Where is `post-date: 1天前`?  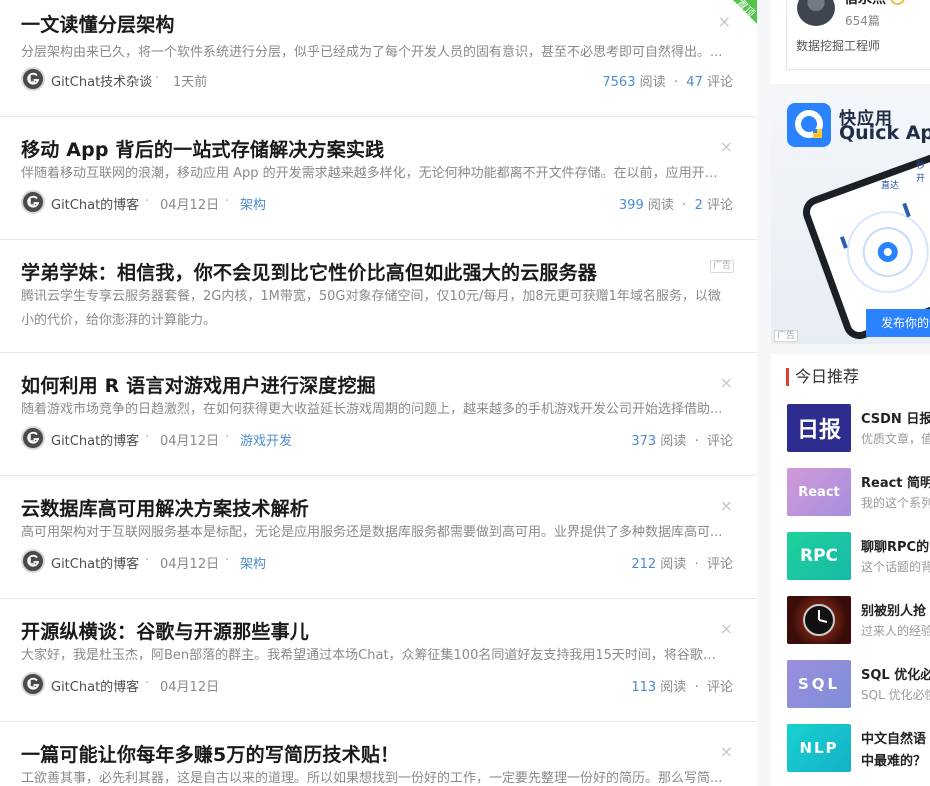
post-date: 1天前 is located at coordinates (190, 82).